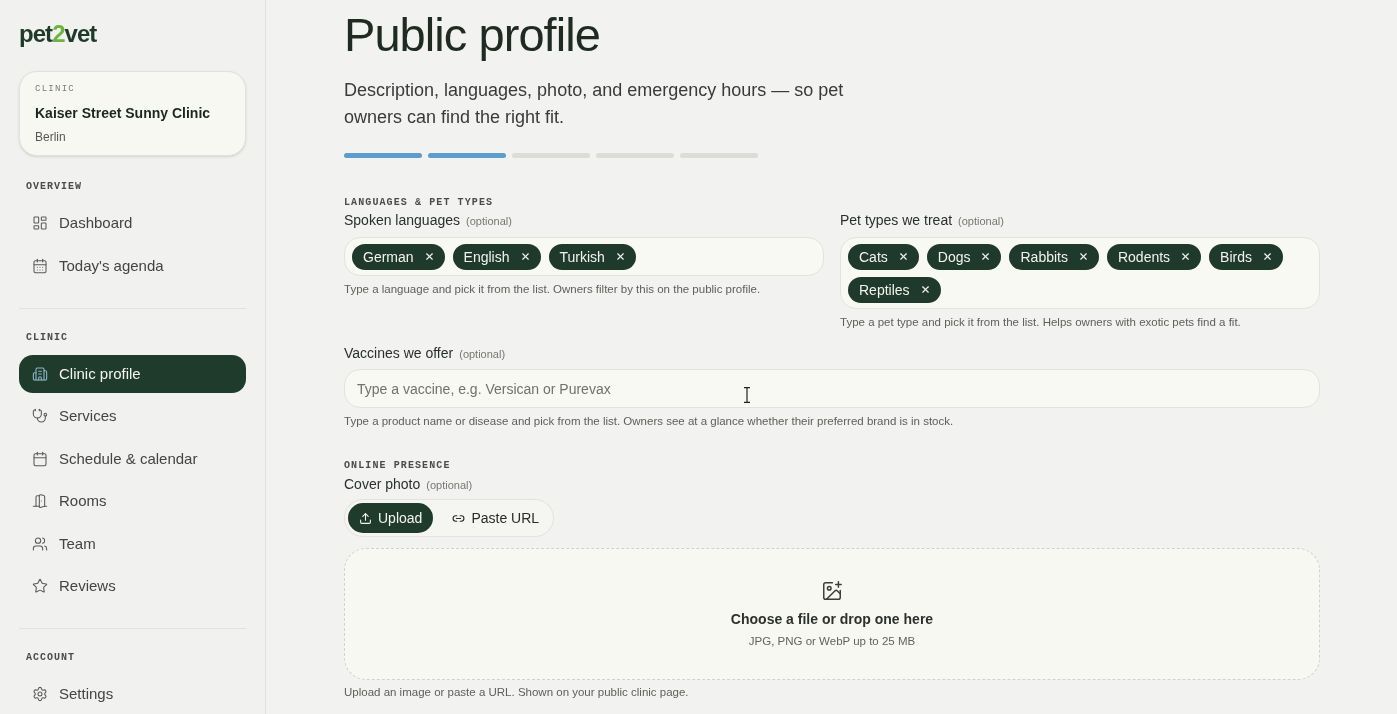 This screenshot has width=1397, height=714. I want to click on language-chip: English, so click(496, 256).